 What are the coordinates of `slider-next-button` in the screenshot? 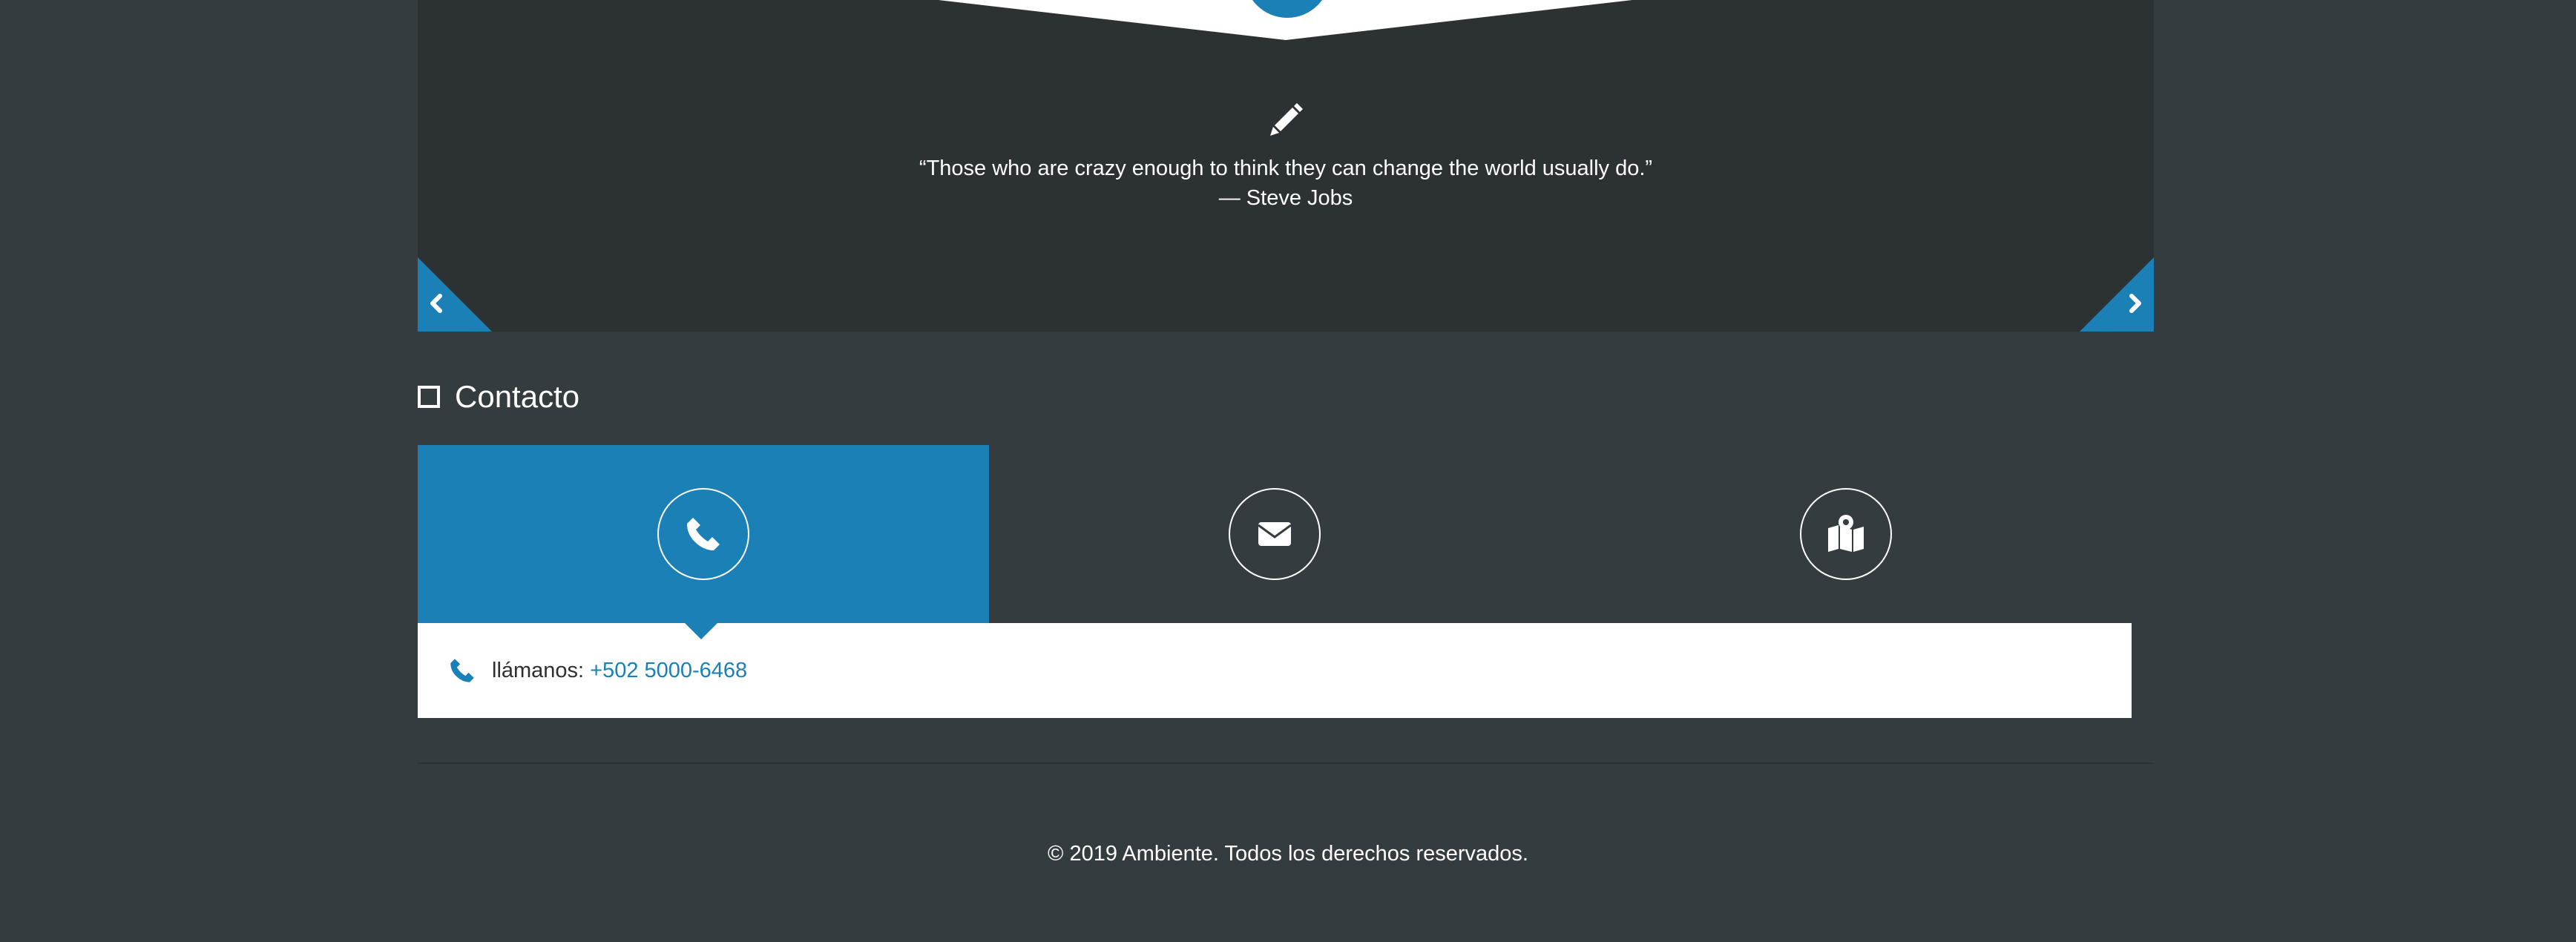 It's located at (2117, 294).